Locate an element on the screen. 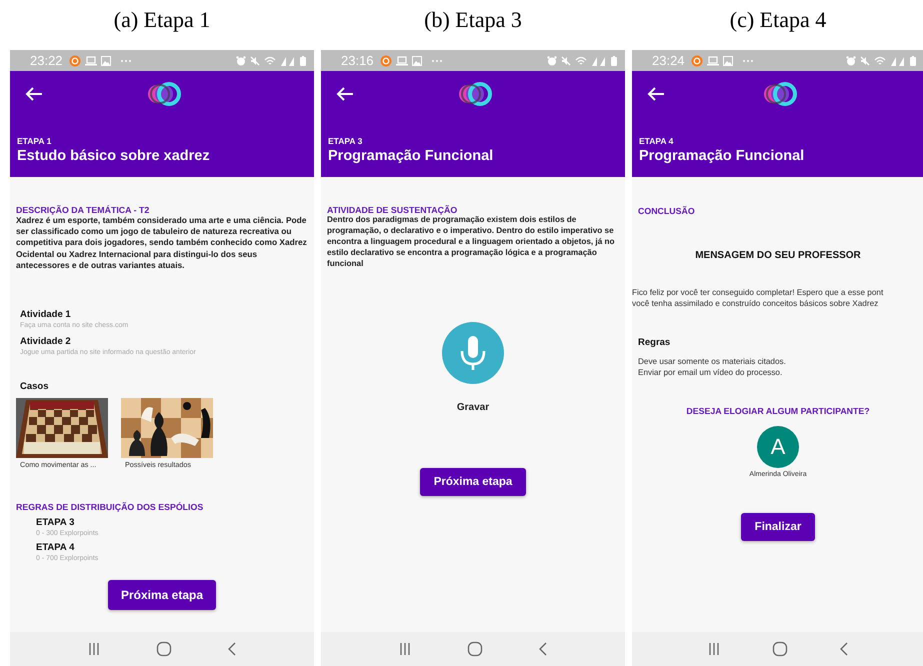 Image resolution: width=923 pixels, height=666 pixels. section-text: Xadrez é um esporte, também considerado uma arte e uma ciência. Pode ser classificado como um jogo de tabuleiro de natureza recreativa ou competitiva para dois jogadores, sendo também conhecido como Xadrez Ocidental ou Xadrez Internacional para distingui-lo dos seus antecessores e de outras variantes atuais. is located at coordinates (162, 243).